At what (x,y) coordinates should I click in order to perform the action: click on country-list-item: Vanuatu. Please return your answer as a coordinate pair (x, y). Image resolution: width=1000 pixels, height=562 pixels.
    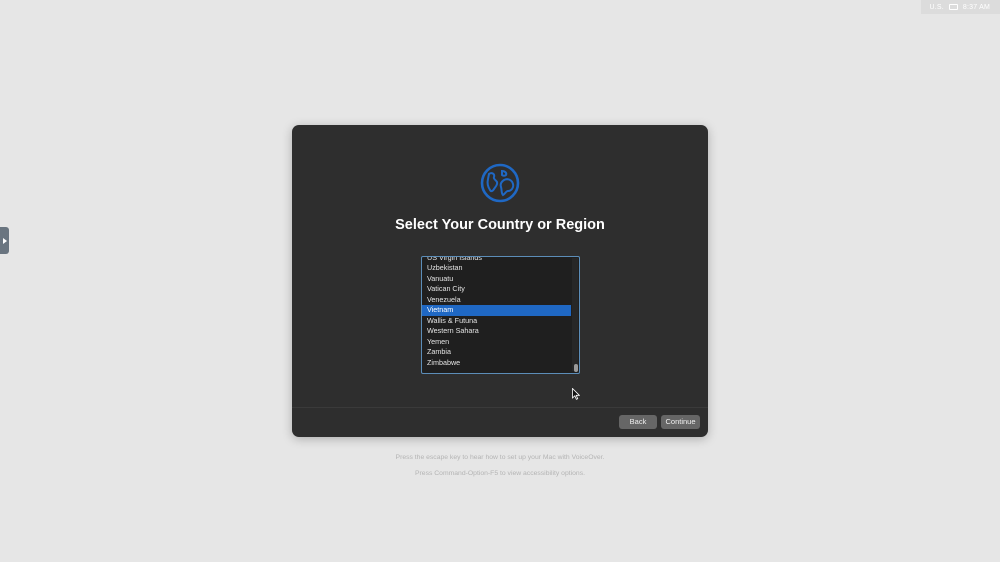
    Looking at the image, I should click on (496, 279).